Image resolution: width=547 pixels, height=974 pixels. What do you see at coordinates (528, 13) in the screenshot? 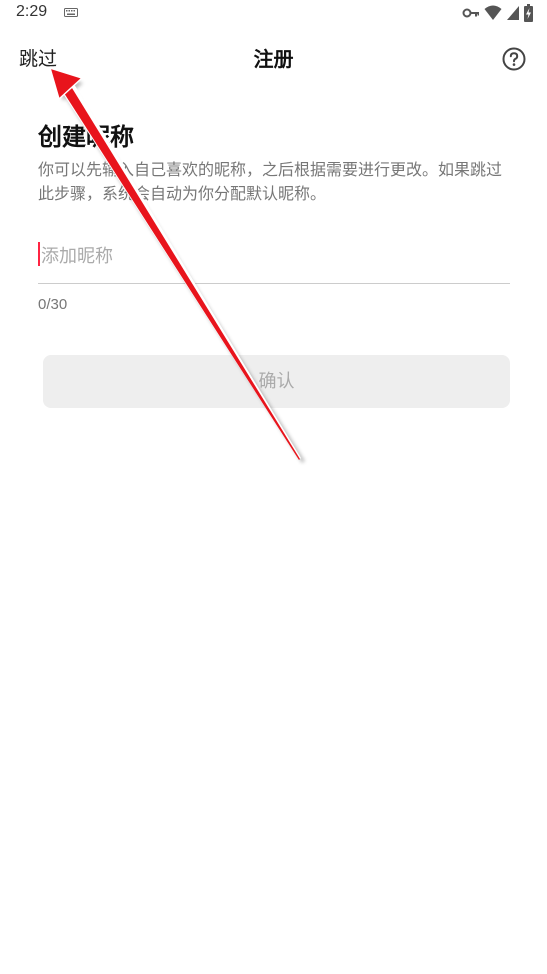
I see `battery-charging-icon` at bounding box center [528, 13].